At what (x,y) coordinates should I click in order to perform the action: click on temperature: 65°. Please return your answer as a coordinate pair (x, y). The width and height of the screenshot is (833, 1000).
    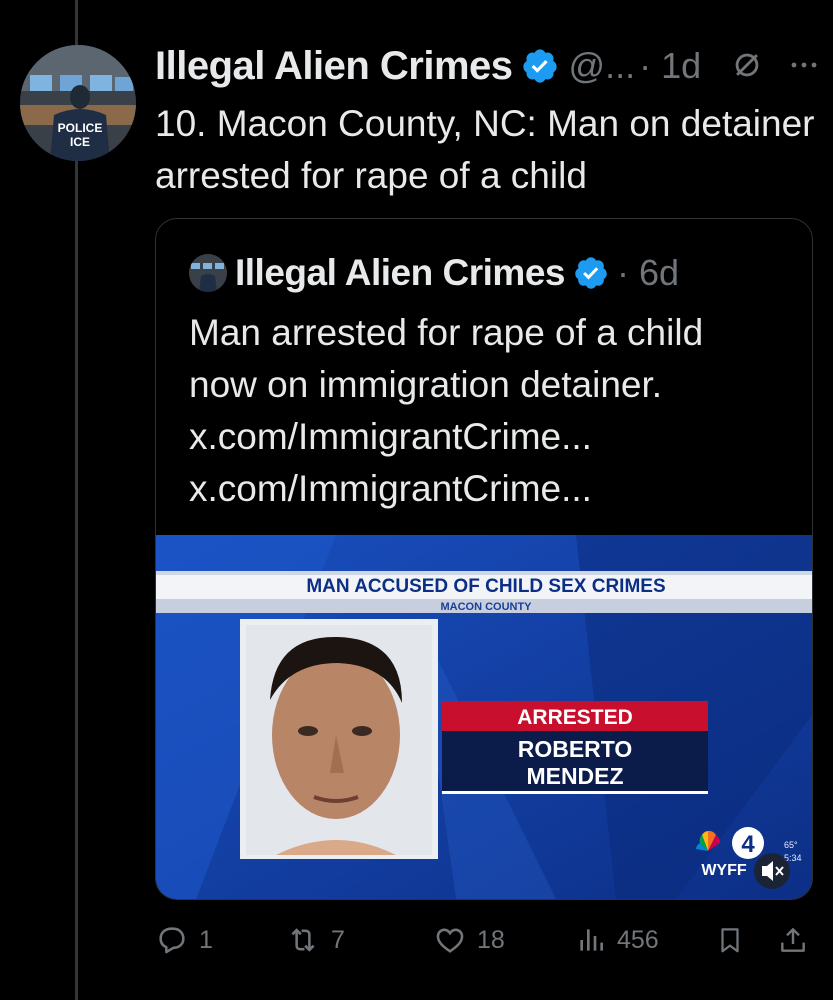
    Looking at the image, I should click on (791, 845).